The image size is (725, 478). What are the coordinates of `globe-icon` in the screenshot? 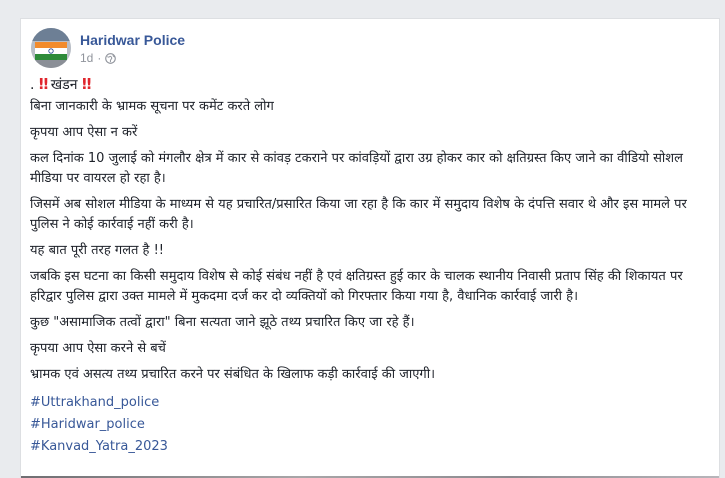 It's located at (111, 58).